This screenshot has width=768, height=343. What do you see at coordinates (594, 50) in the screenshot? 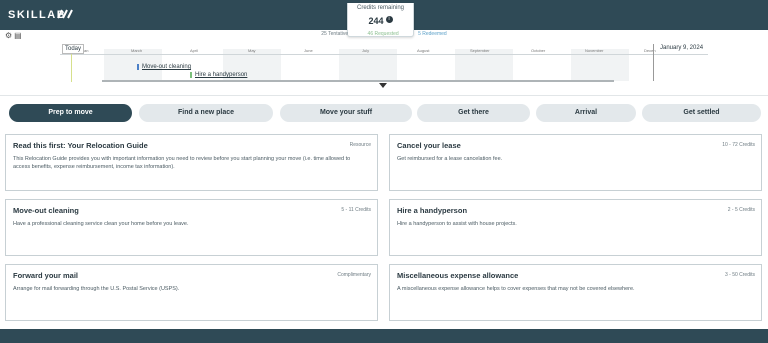
I see `timeline-month: November` at bounding box center [594, 50].